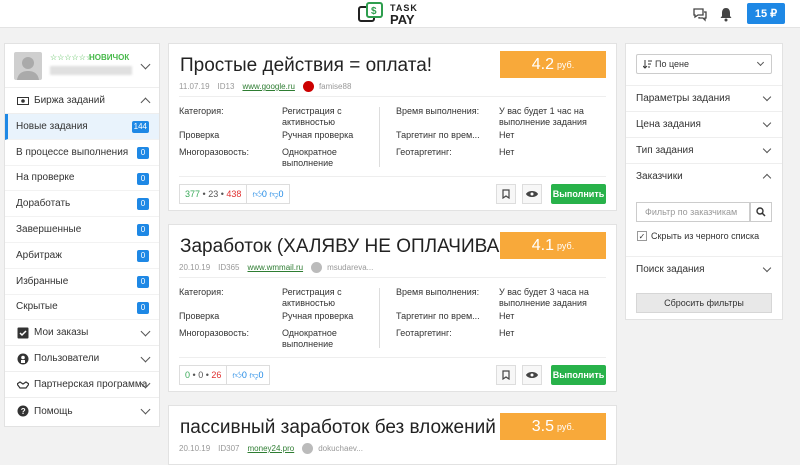 The height and width of the screenshot is (465, 800). I want to click on dislikes-count: 0, so click(281, 194).